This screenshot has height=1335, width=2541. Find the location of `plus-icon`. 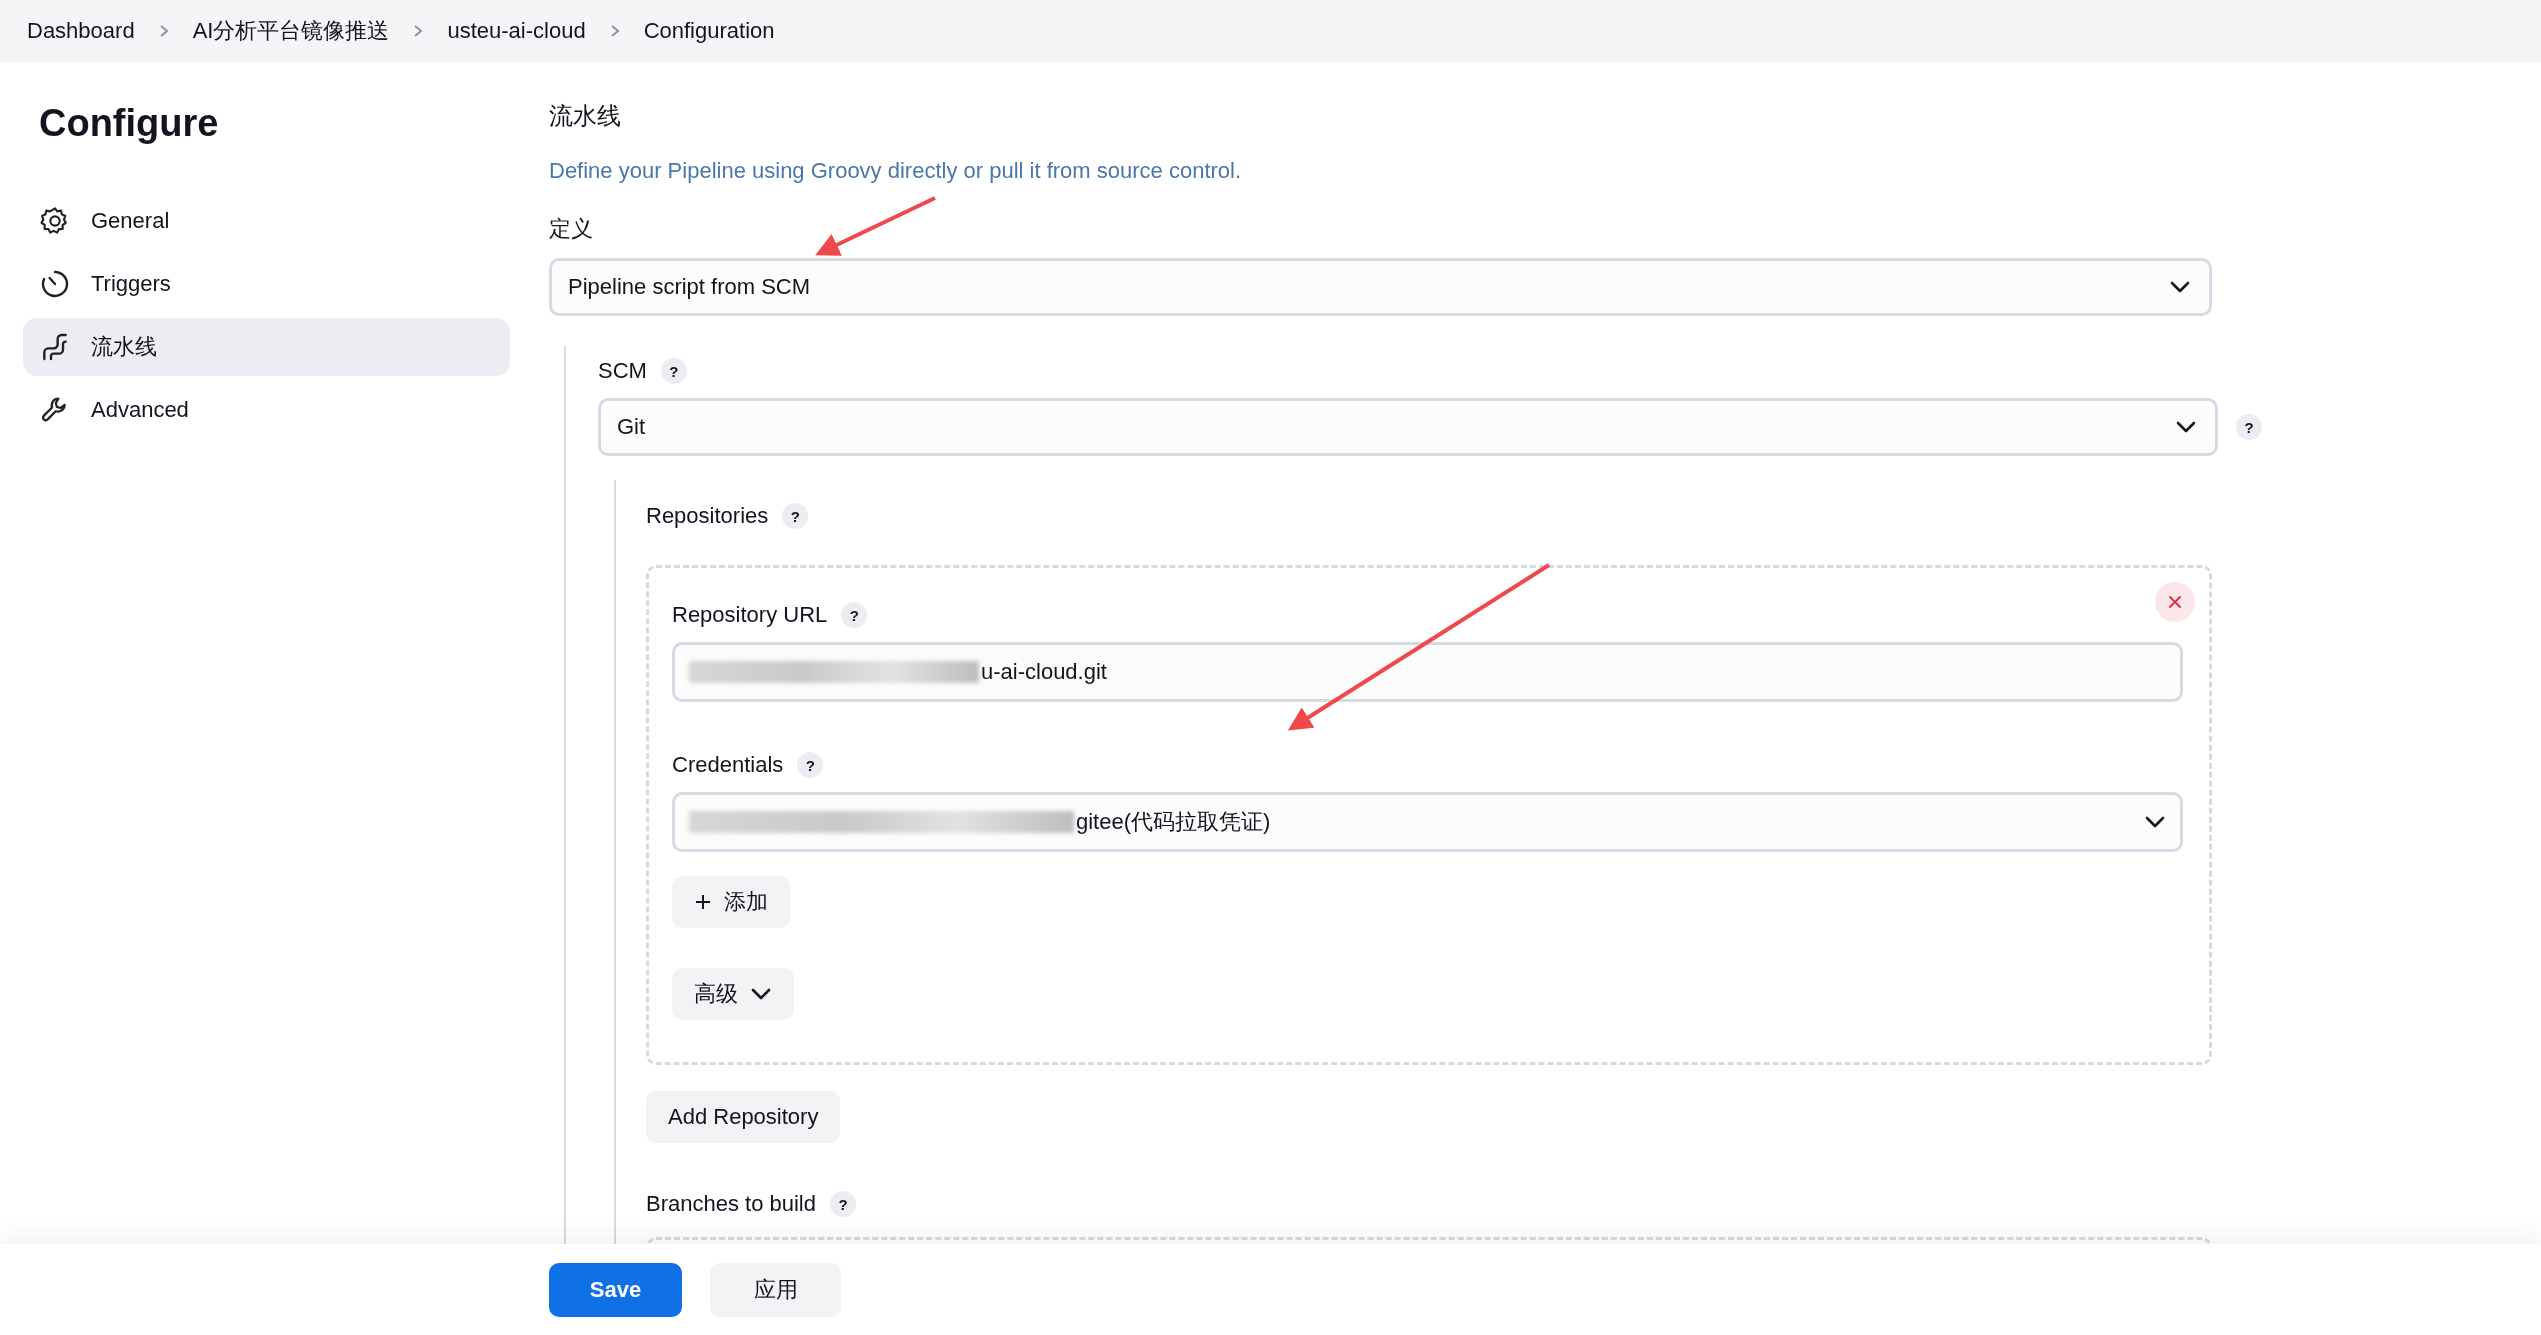

plus-icon is located at coordinates (703, 902).